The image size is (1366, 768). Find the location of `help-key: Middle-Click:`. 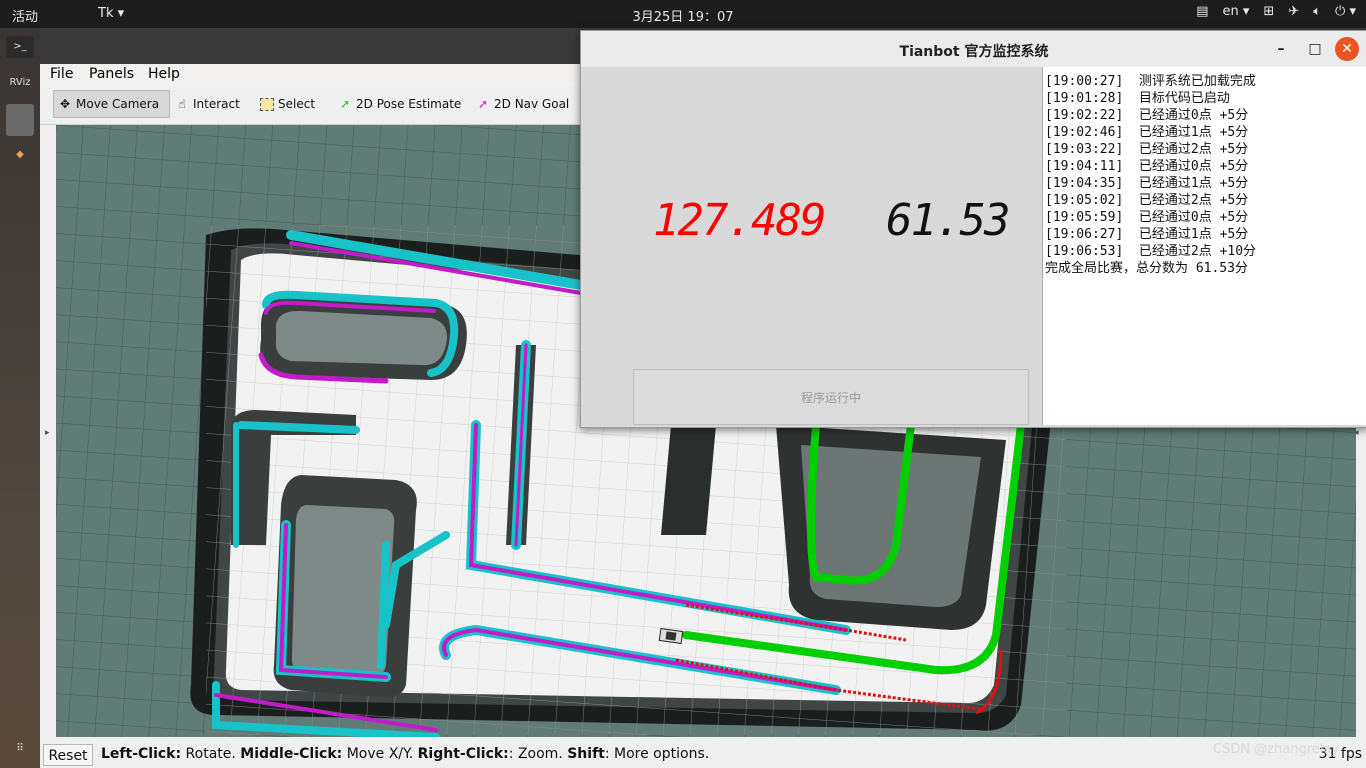

help-key: Middle-Click: is located at coordinates (291, 754).